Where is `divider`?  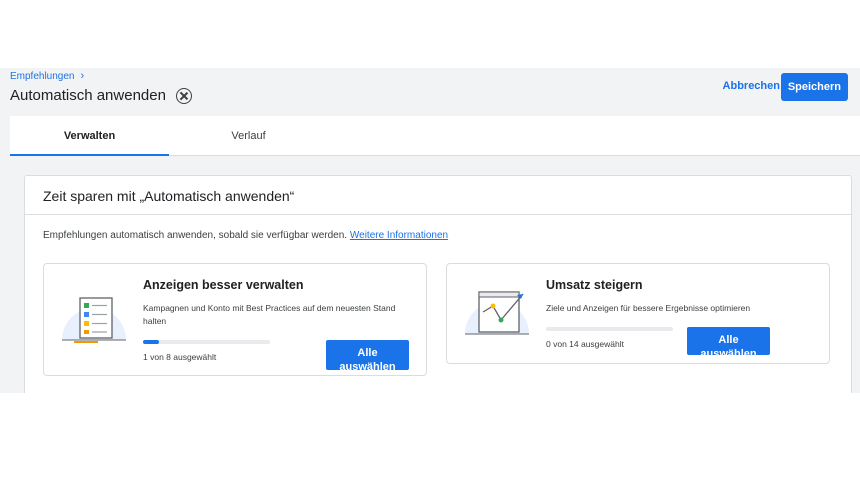 divider is located at coordinates (438, 214).